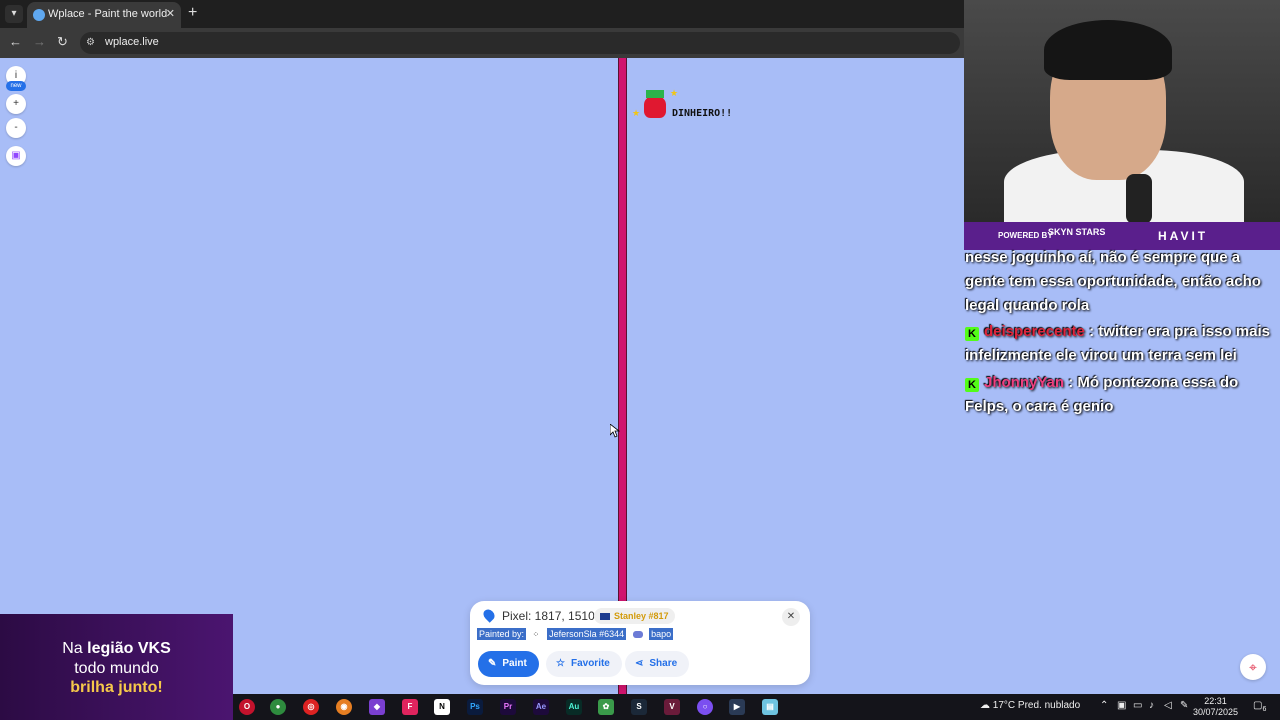 The width and height of the screenshot is (1280, 720). I want to click on promo-line-3: brilha junto!, so click(116, 687).